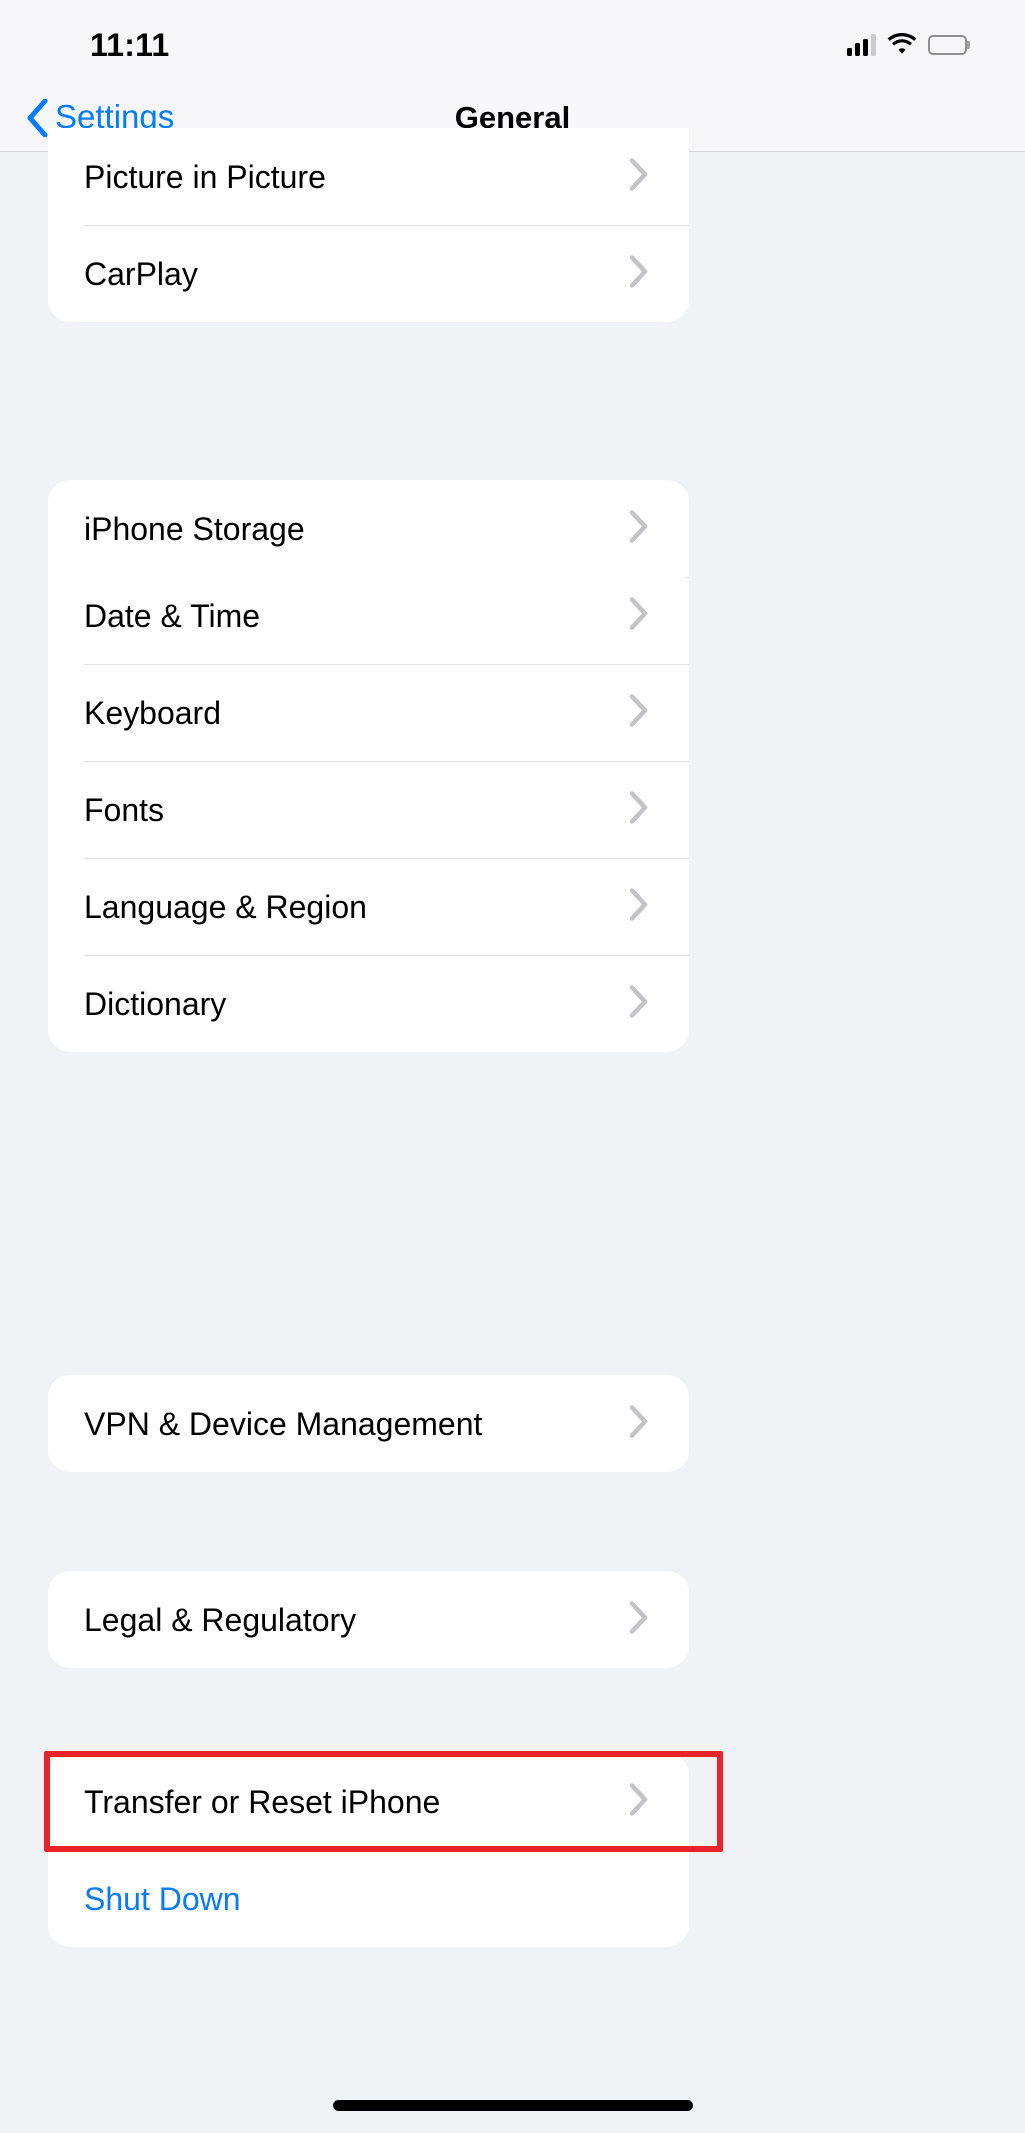 This screenshot has height=2133, width=1025. What do you see at coordinates (861, 45) in the screenshot?
I see `cellular-bars-icon` at bounding box center [861, 45].